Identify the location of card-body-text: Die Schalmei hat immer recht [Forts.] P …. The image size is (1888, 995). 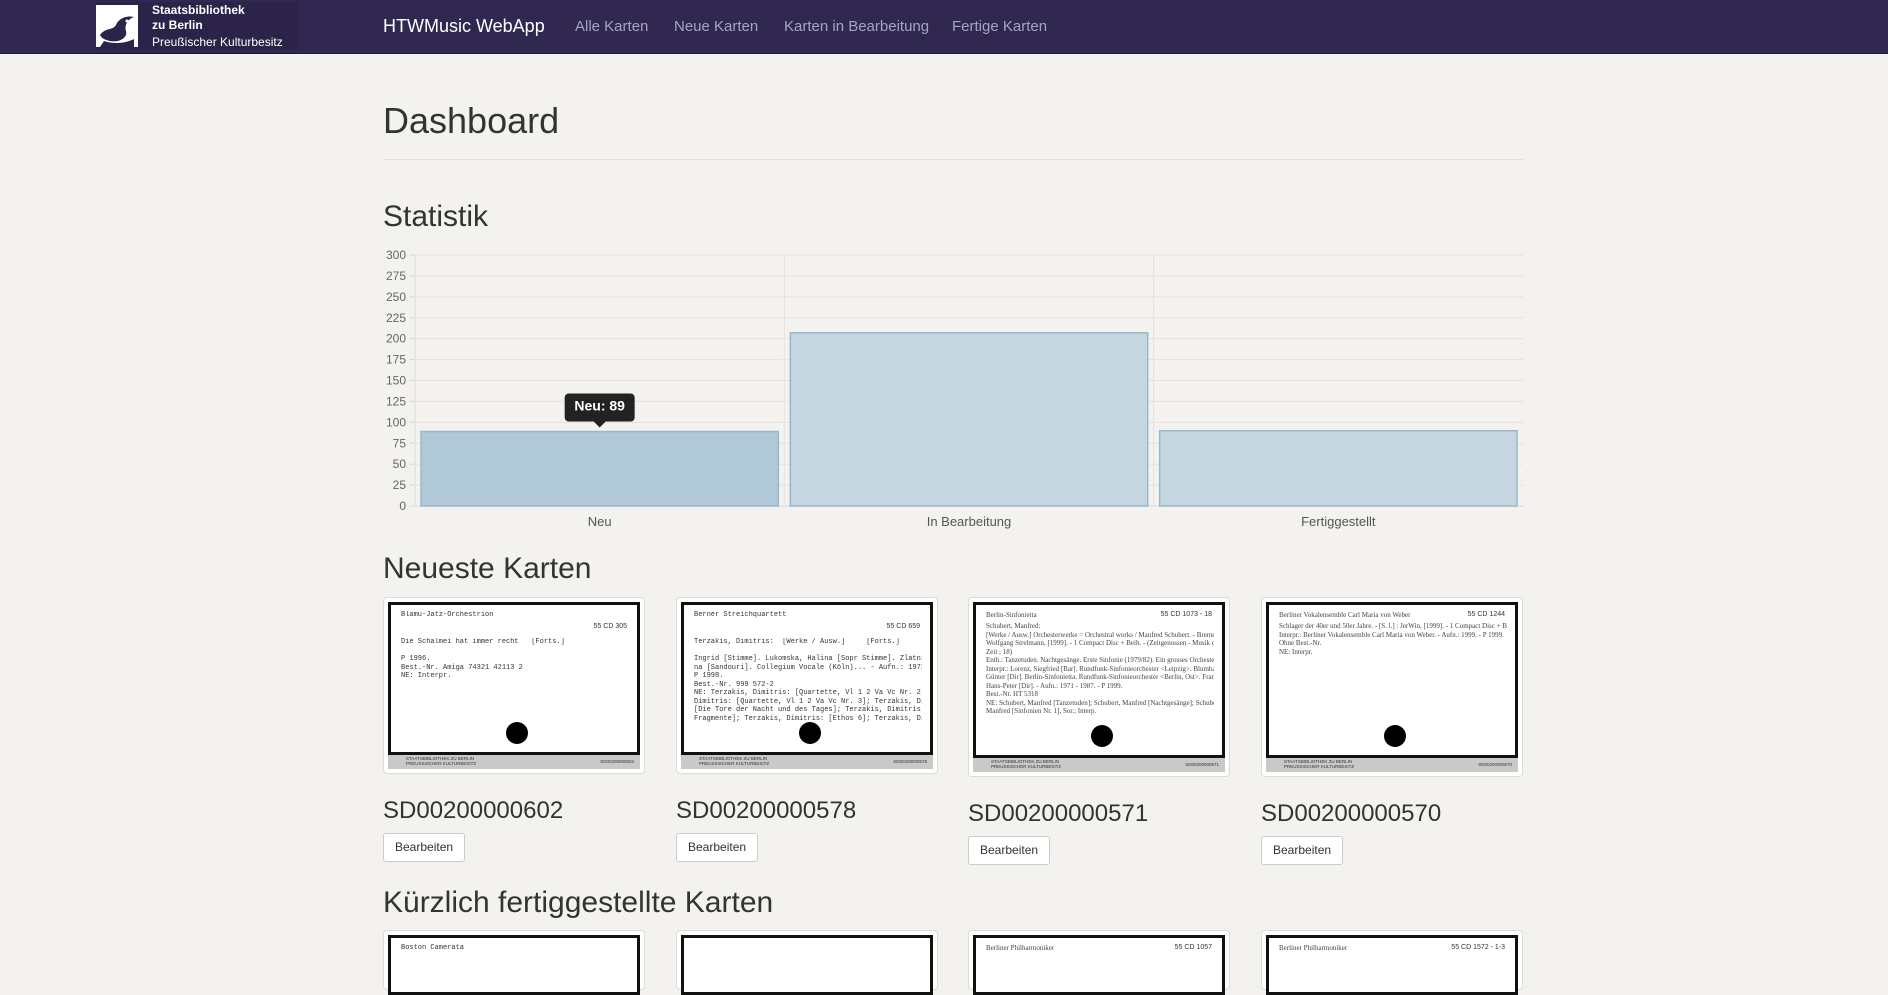
(483, 659).